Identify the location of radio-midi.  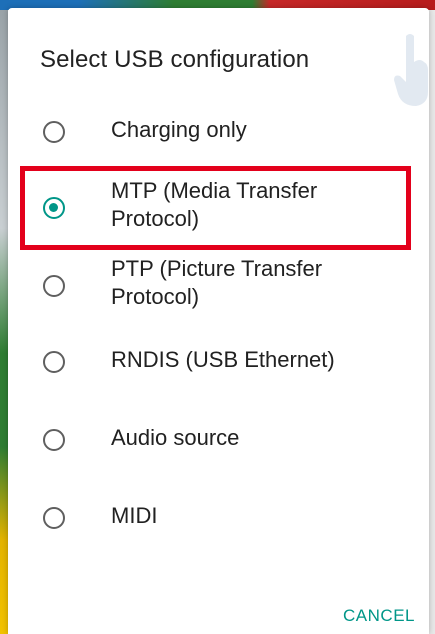
(54, 518).